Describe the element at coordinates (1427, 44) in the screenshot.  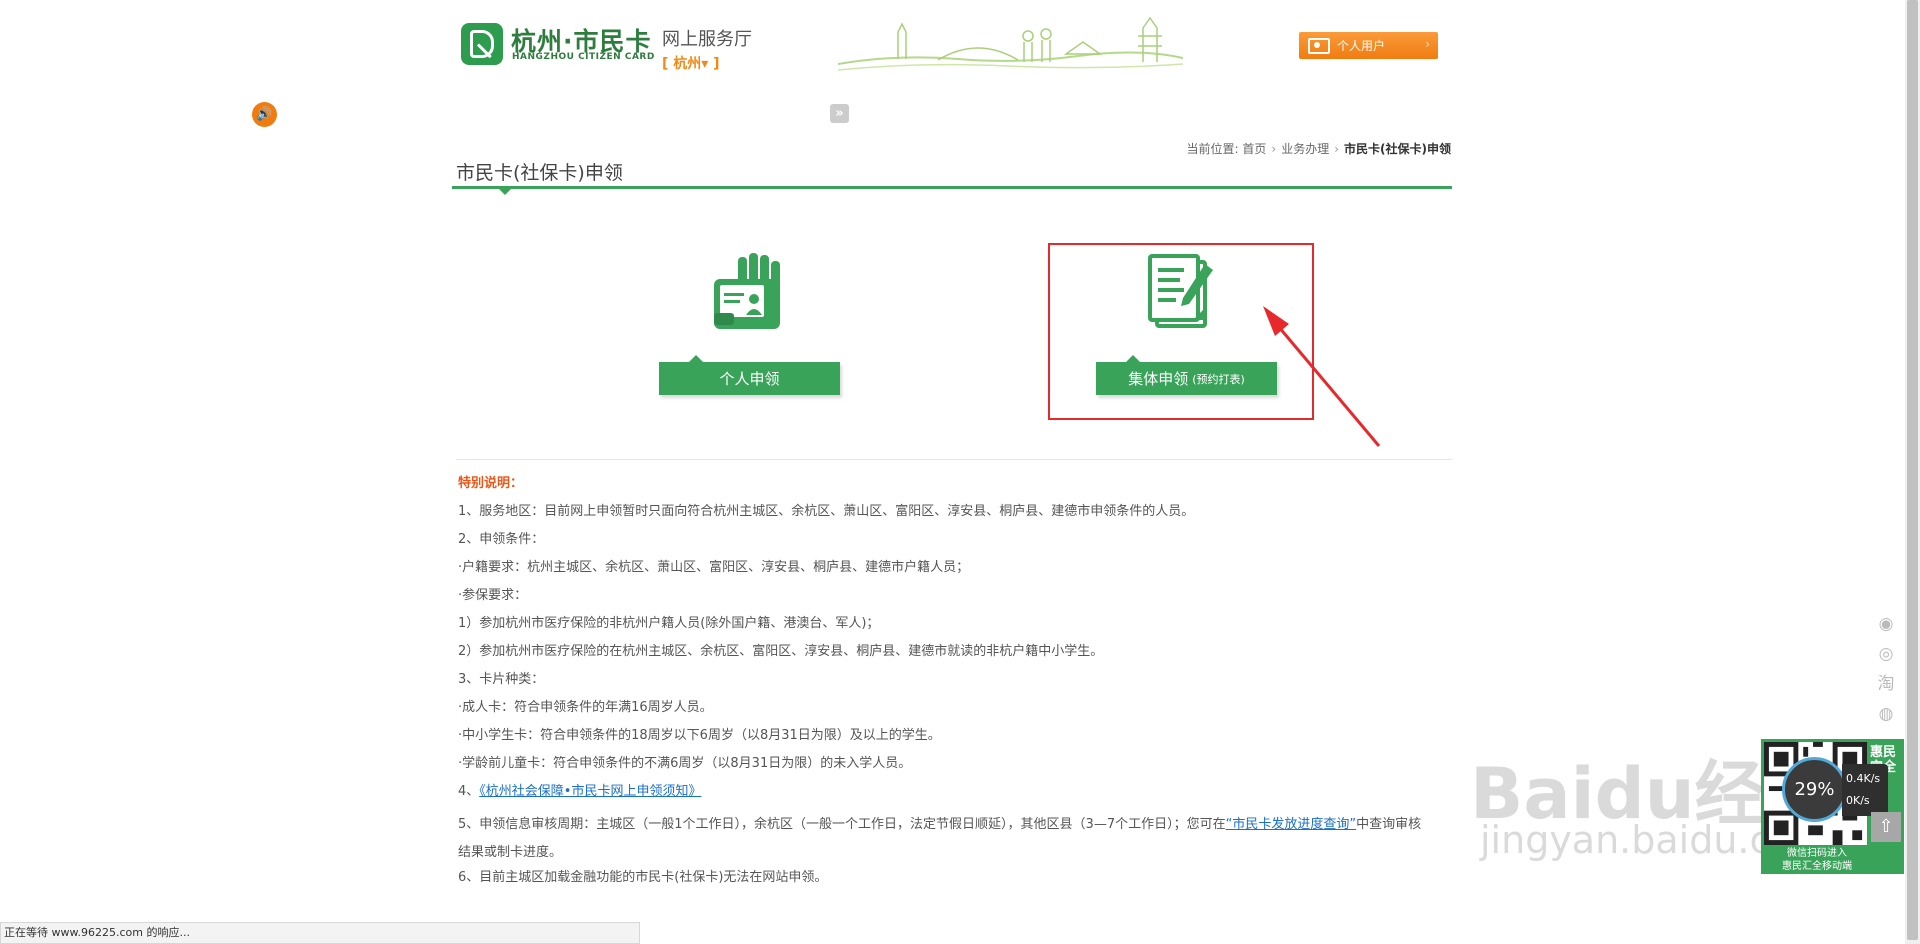
I see `chevron-right-icon: ›` at that location.